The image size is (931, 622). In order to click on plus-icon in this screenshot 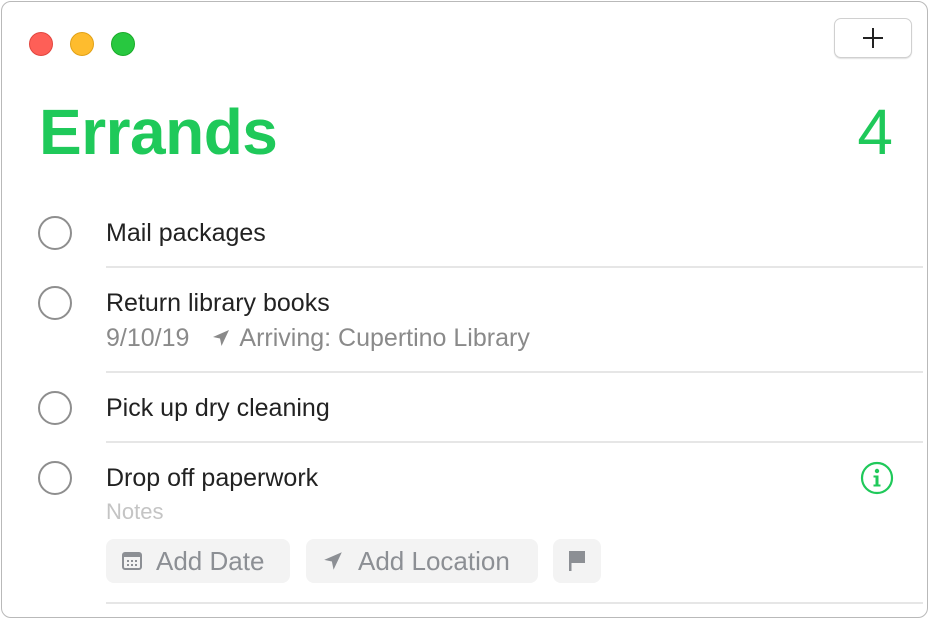, I will do `click(873, 38)`.